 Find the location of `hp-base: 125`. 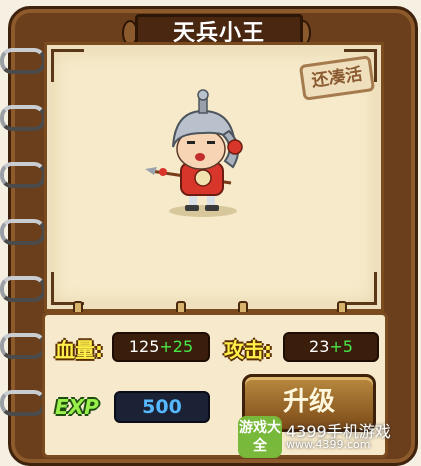

hp-base: 125 is located at coordinates (144, 346).